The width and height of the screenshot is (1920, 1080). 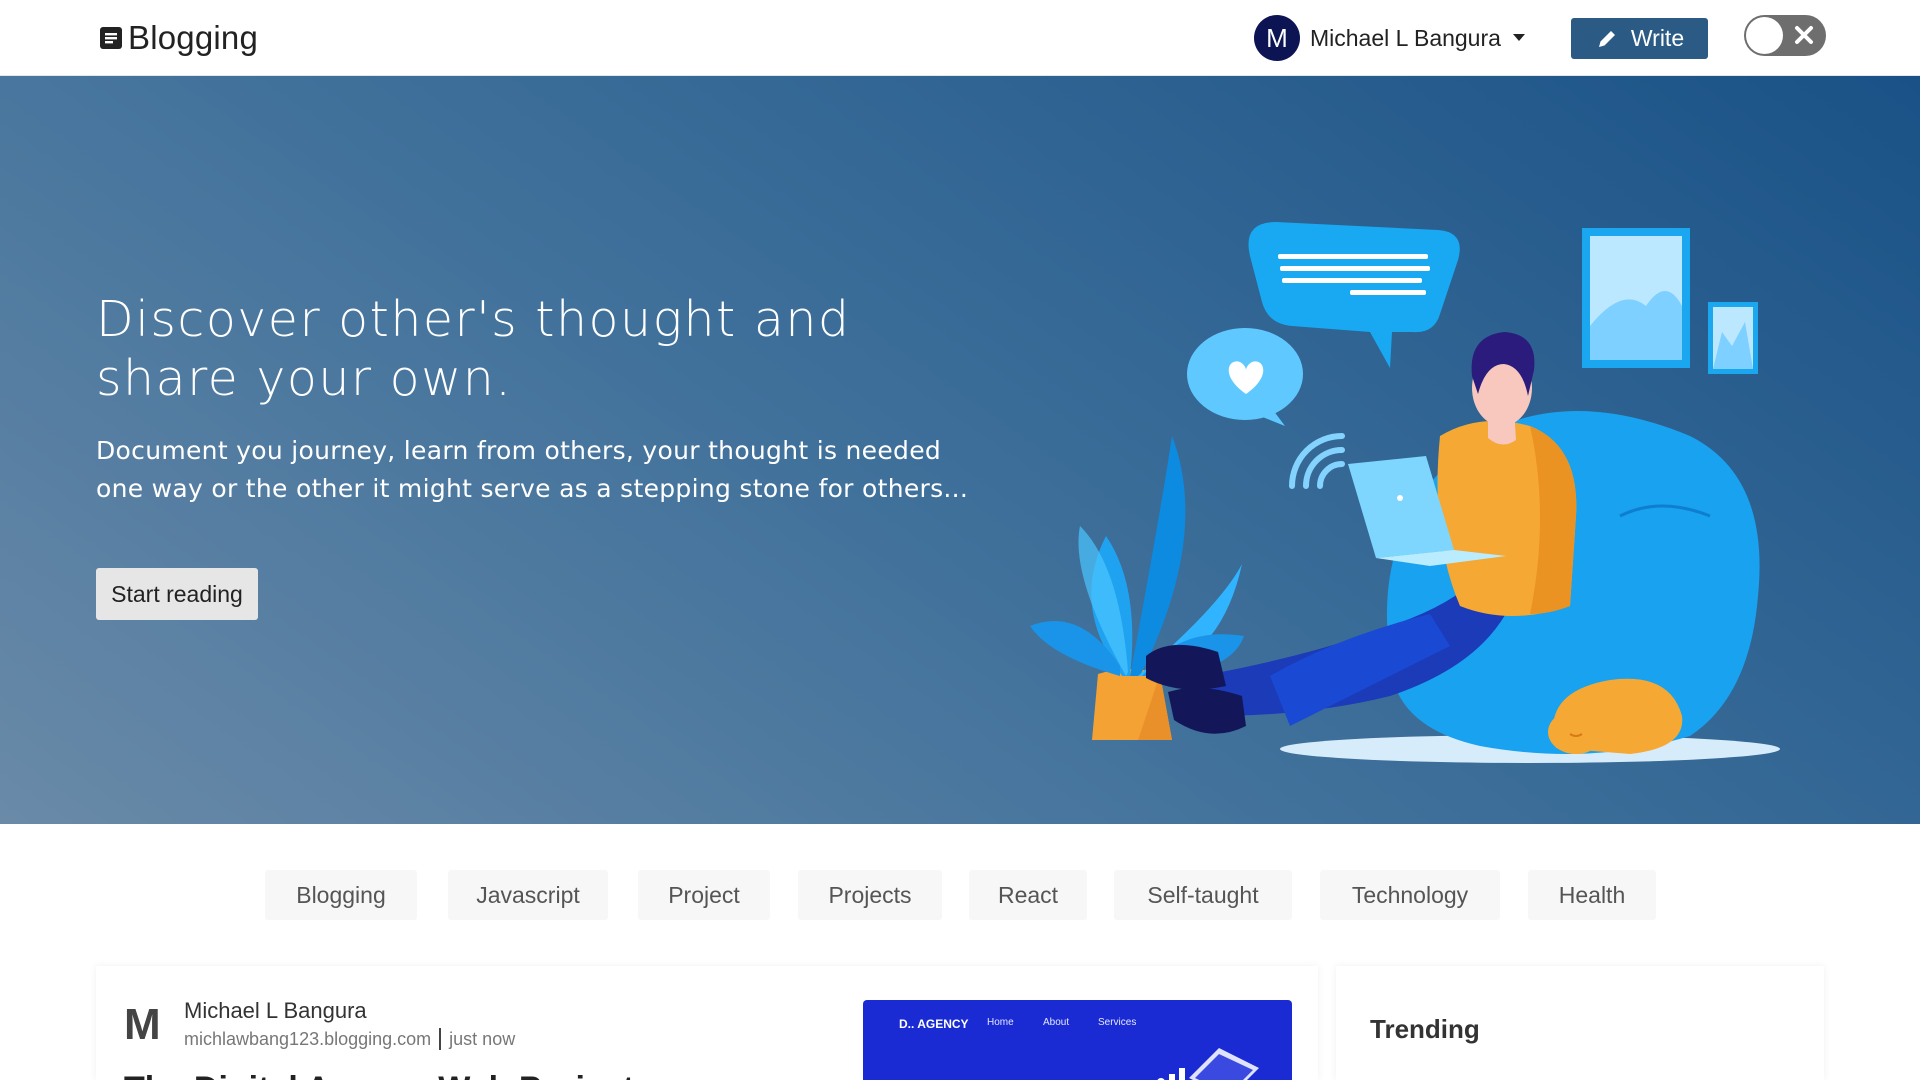 I want to click on brand-link: Blogging, so click(x=178, y=38).